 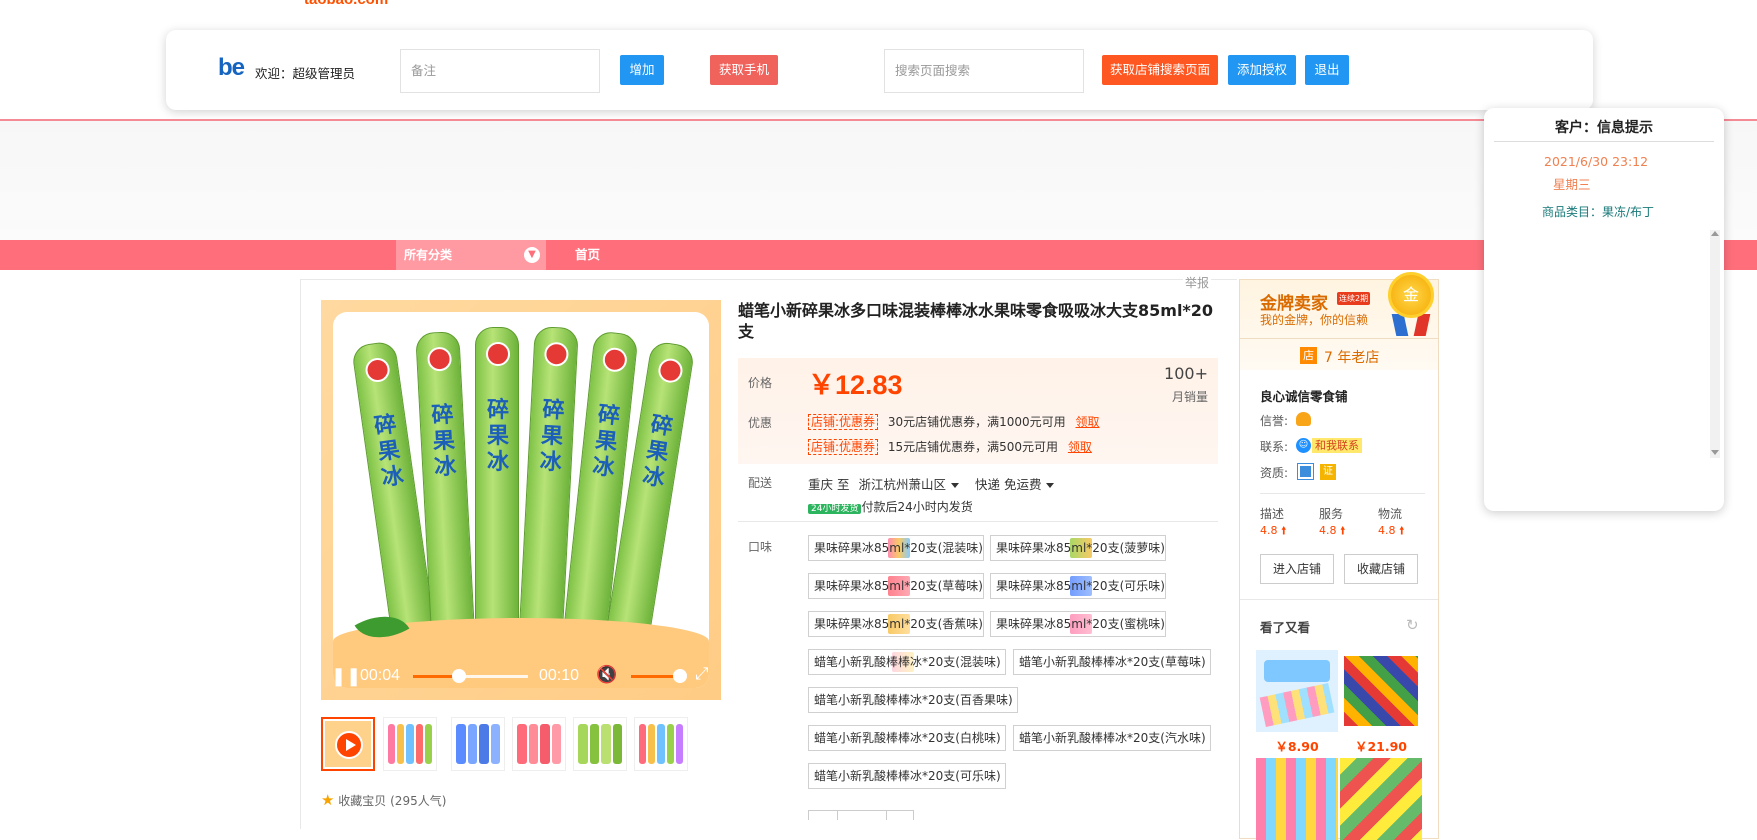 What do you see at coordinates (346, 4) in the screenshot?
I see `taobao-logo-fragment: taobao.com` at bounding box center [346, 4].